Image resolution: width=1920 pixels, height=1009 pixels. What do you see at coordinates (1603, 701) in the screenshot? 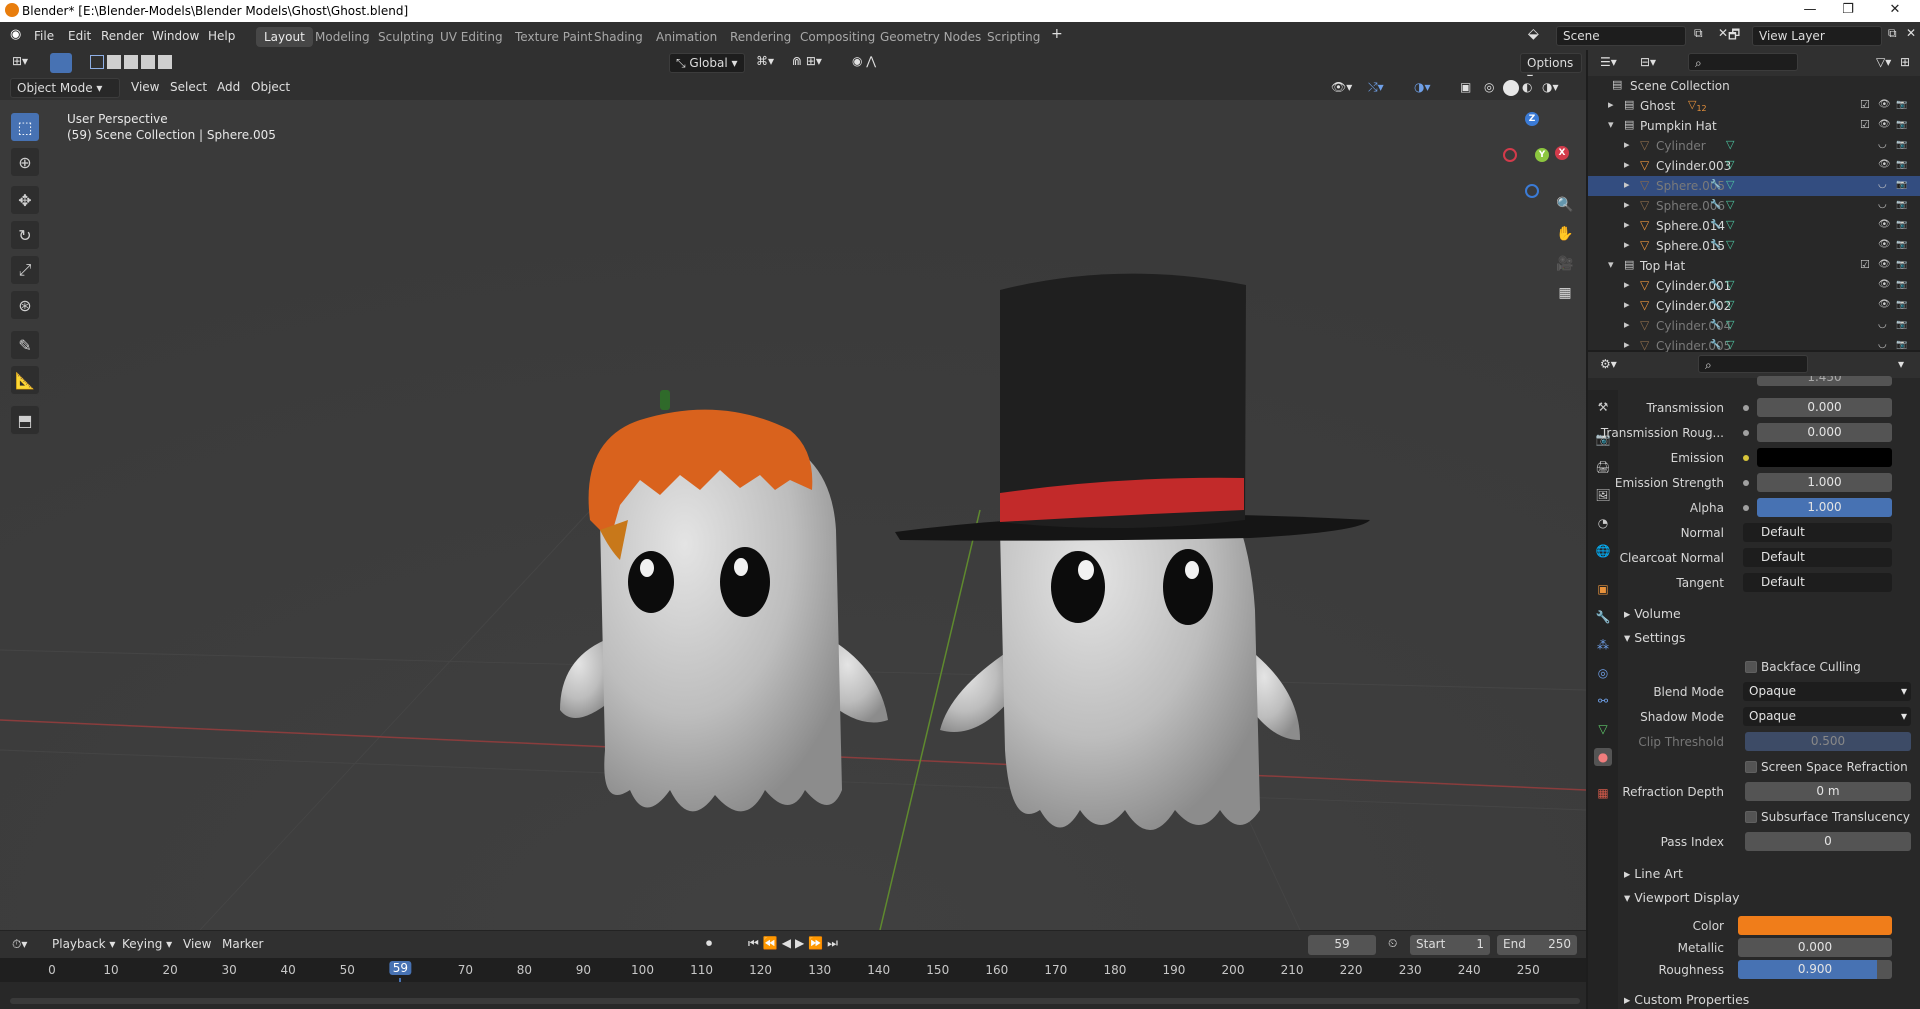
I see `constraints-tab-icon: ⚯` at bounding box center [1603, 701].